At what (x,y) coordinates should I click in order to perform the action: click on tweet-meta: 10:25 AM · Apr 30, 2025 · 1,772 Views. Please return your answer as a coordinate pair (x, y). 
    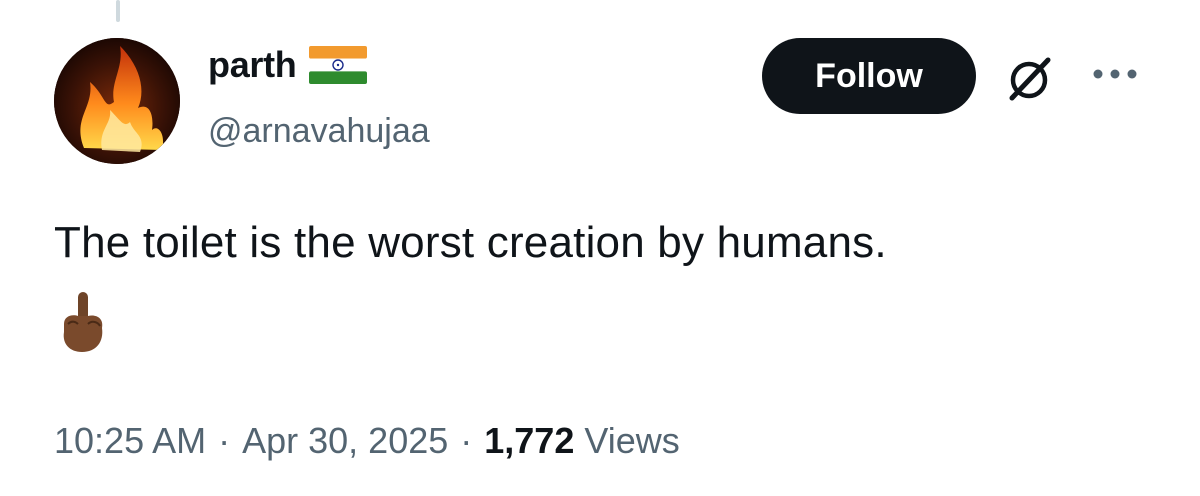
    Looking at the image, I should click on (367, 441).